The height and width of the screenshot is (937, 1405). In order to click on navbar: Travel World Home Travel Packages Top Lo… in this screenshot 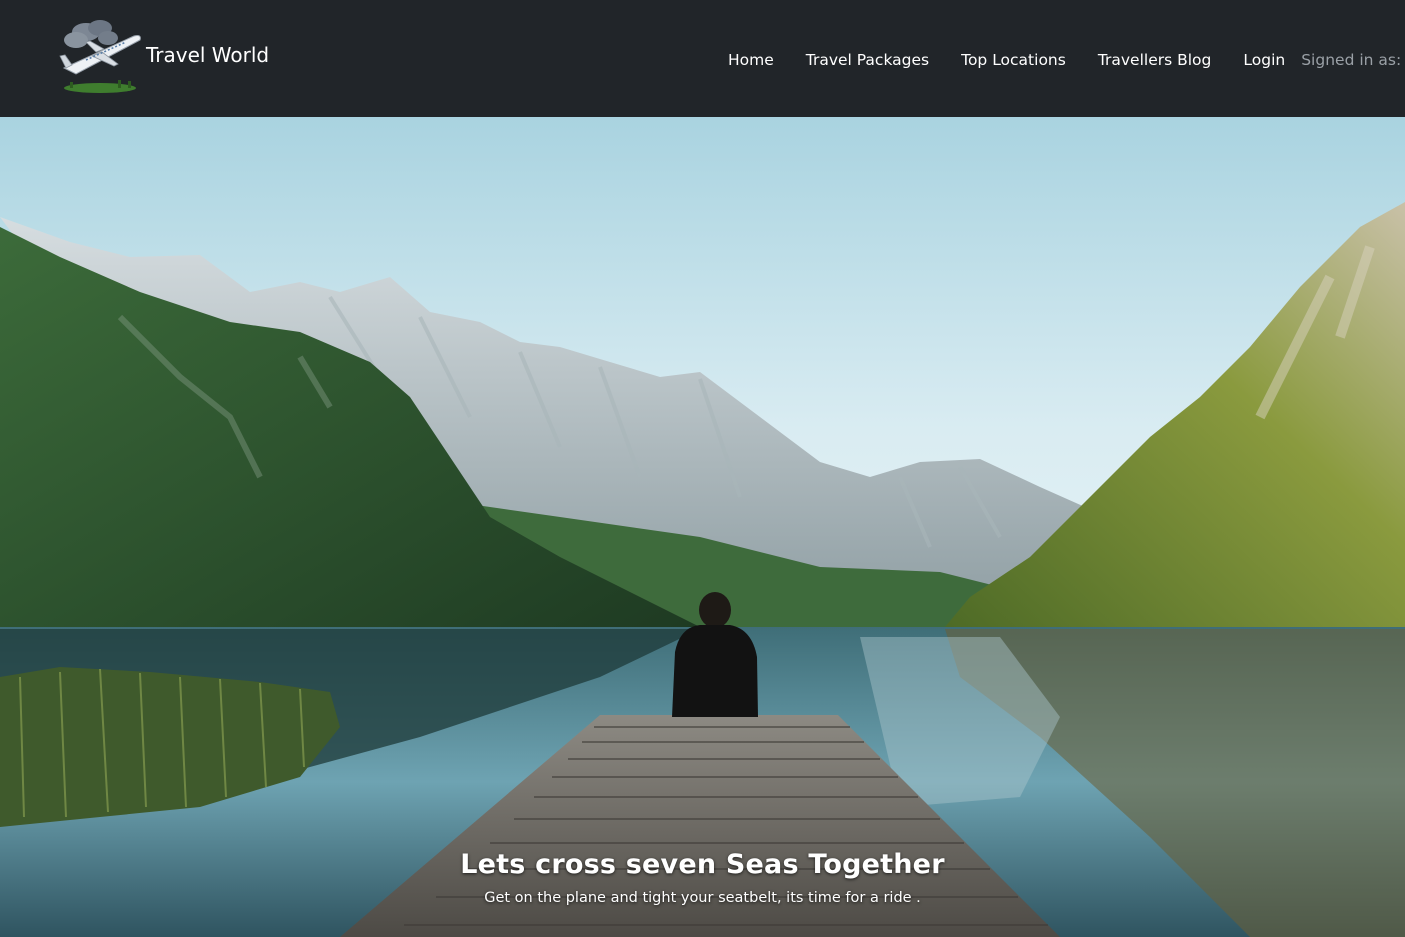, I will do `click(702, 58)`.